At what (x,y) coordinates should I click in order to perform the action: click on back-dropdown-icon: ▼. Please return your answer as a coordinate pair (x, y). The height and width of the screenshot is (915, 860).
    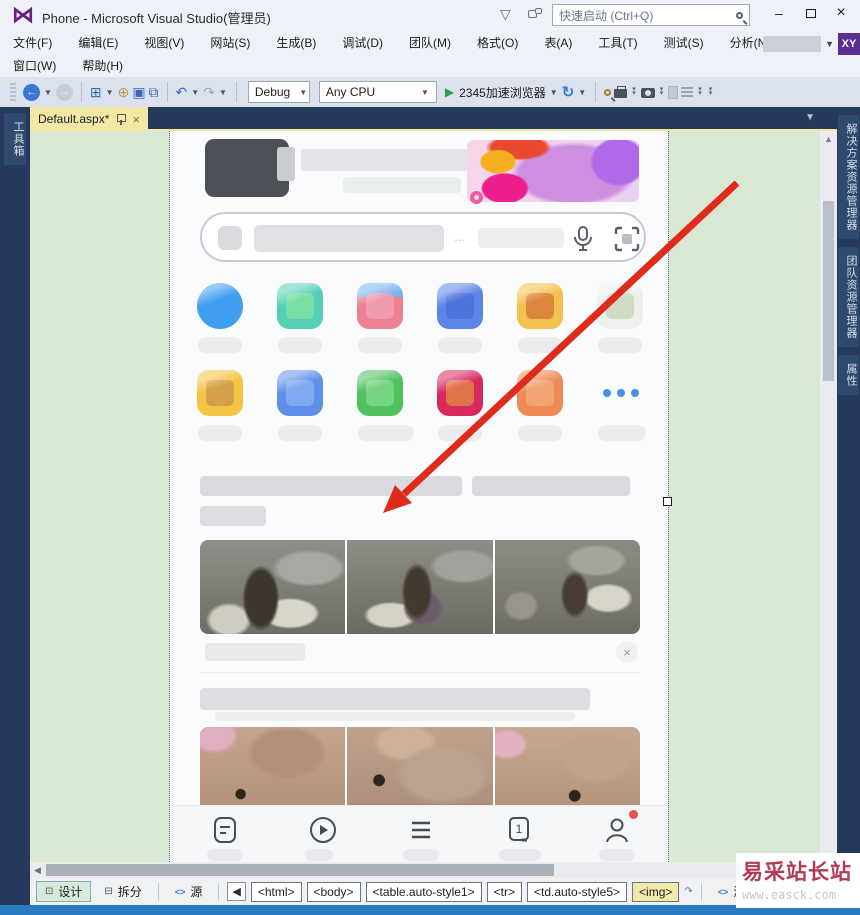
    Looking at the image, I should click on (48, 92).